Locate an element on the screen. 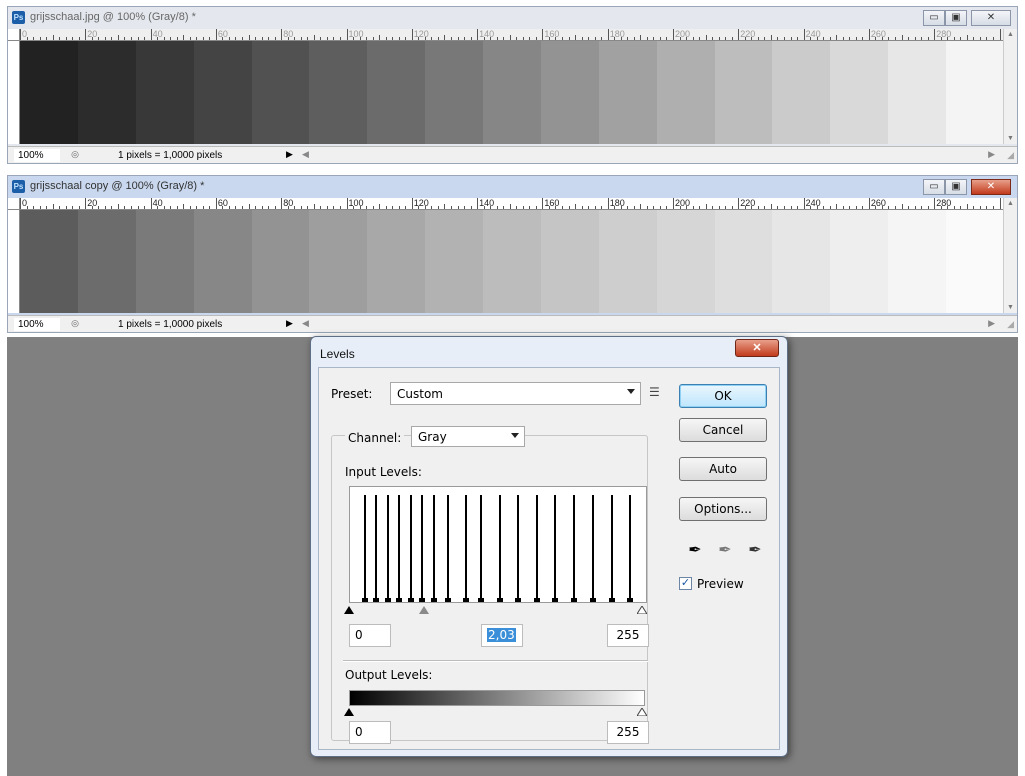 This screenshot has width=1025, height=776. input-gamma-field: 2,03 is located at coordinates (502, 635).